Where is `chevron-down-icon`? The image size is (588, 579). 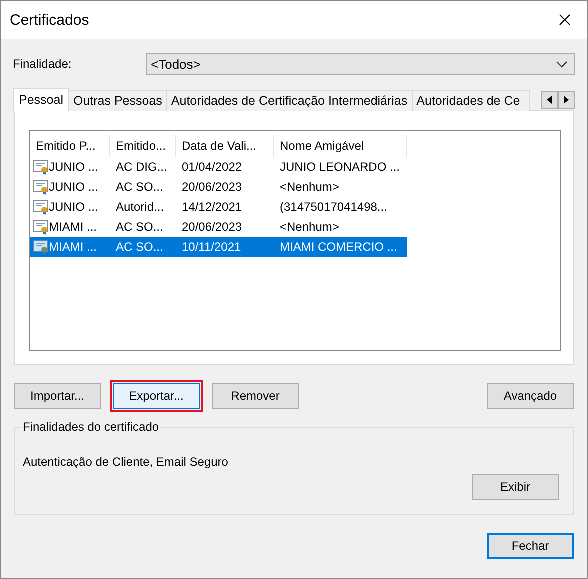
chevron-down-icon is located at coordinates (562, 64).